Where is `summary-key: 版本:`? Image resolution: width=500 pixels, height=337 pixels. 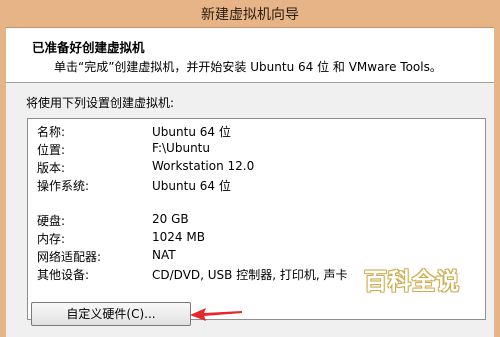 summary-key: 版本: is located at coordinates (51, 168).